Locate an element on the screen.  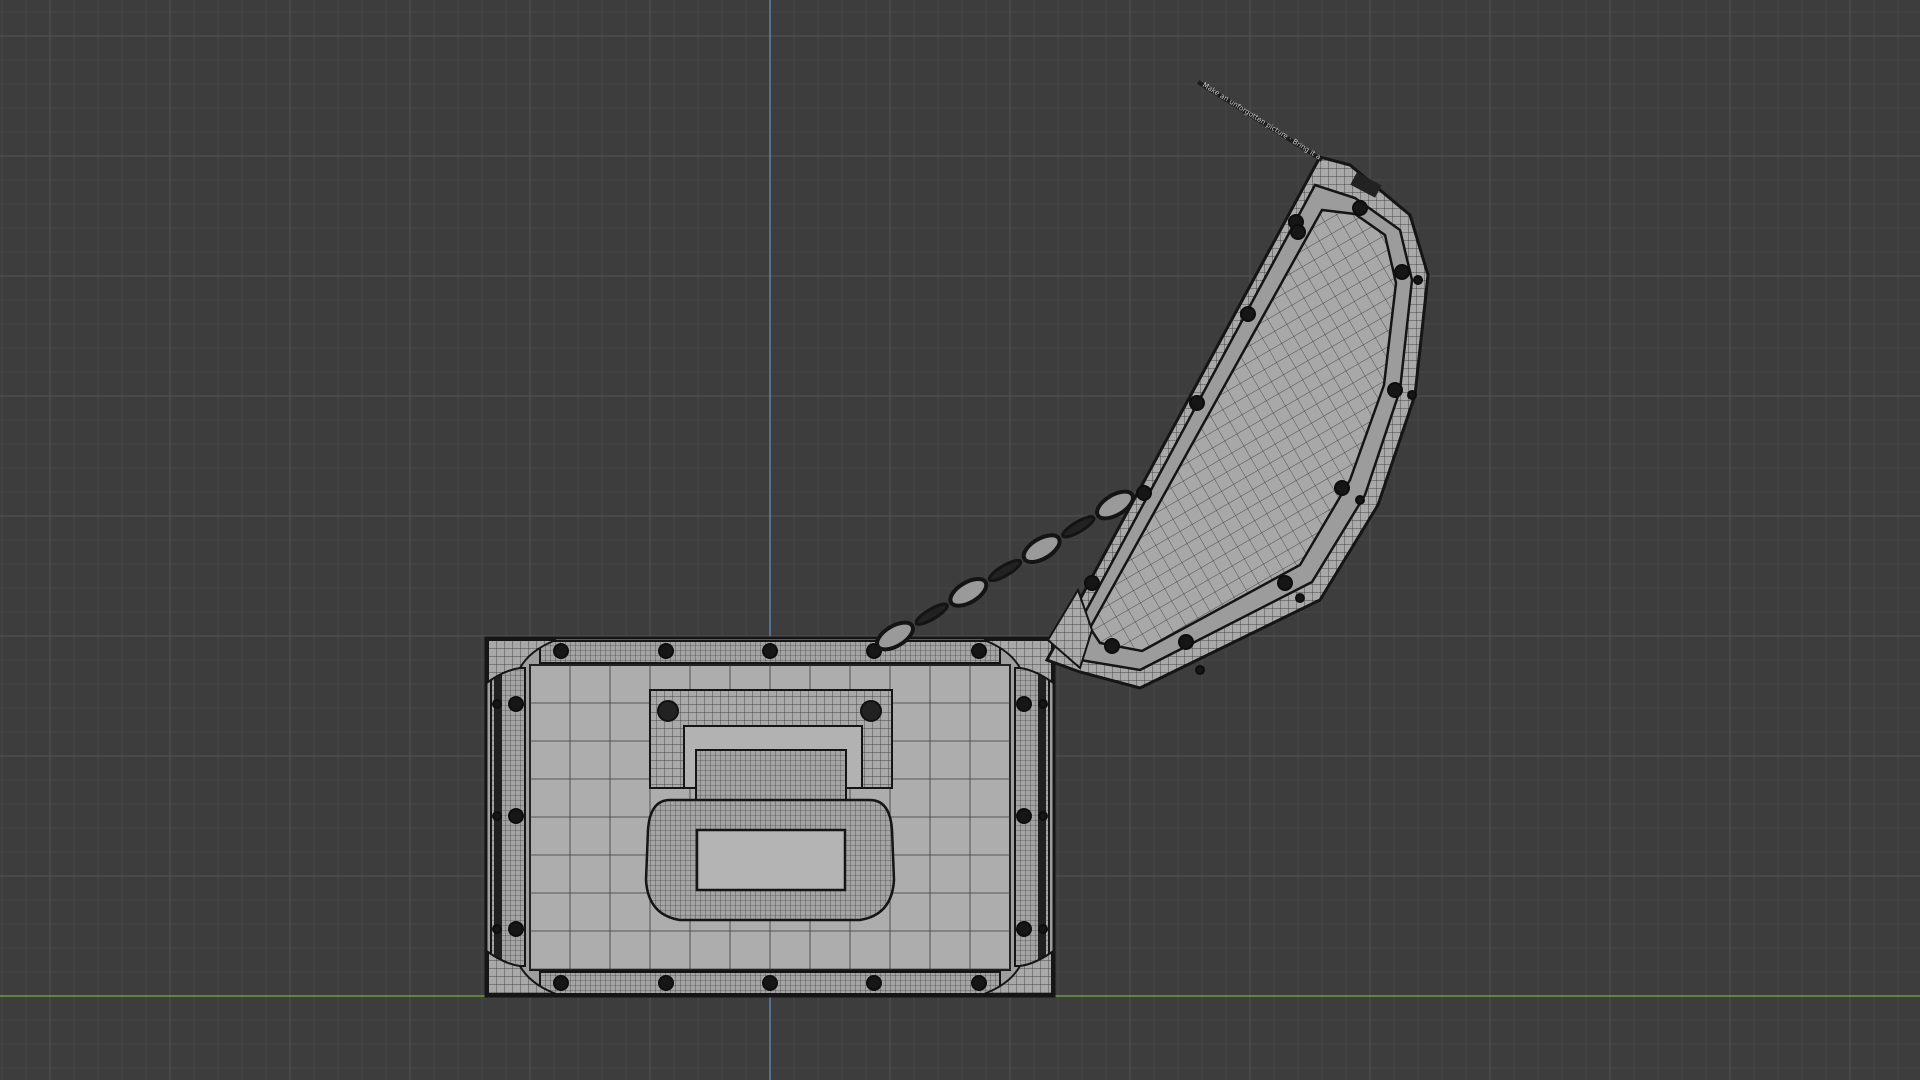
lock-hasp is located at coordinates (771, 775).